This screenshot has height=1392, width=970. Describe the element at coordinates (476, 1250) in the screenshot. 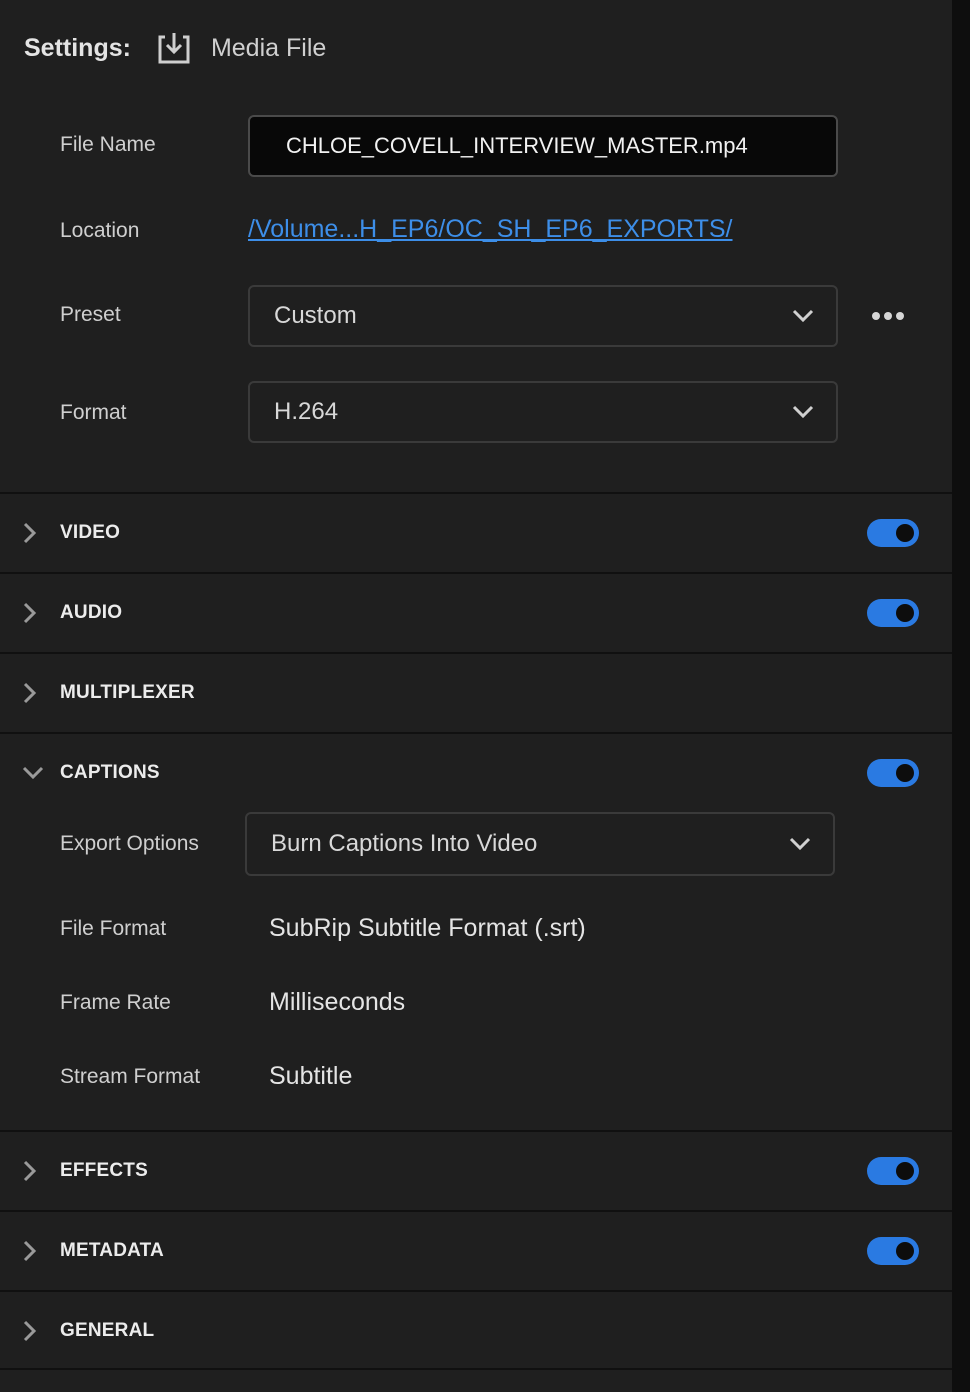

I see `section-metadata: METADATA` at that location.